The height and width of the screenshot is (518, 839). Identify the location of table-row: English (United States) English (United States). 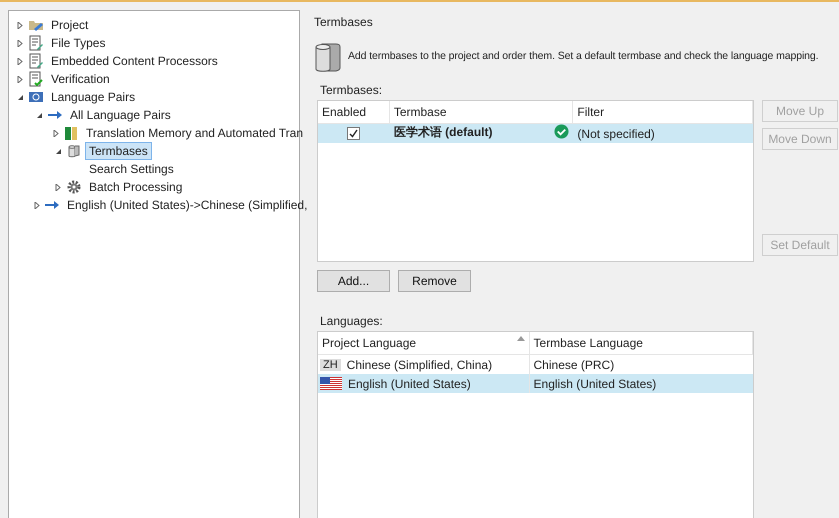
(535, 383).